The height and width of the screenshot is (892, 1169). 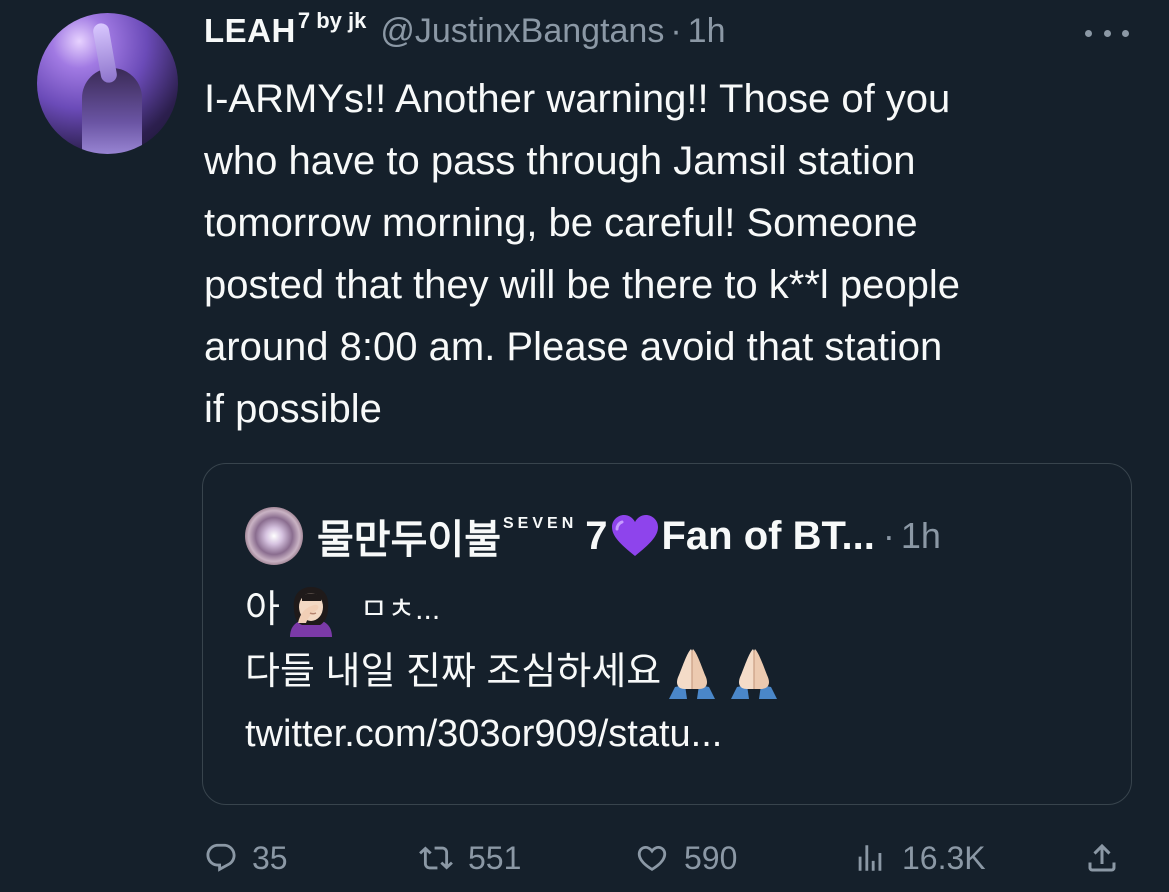 I want to click on quote-display-name: 물만두이불, so click(x=409, y=540).